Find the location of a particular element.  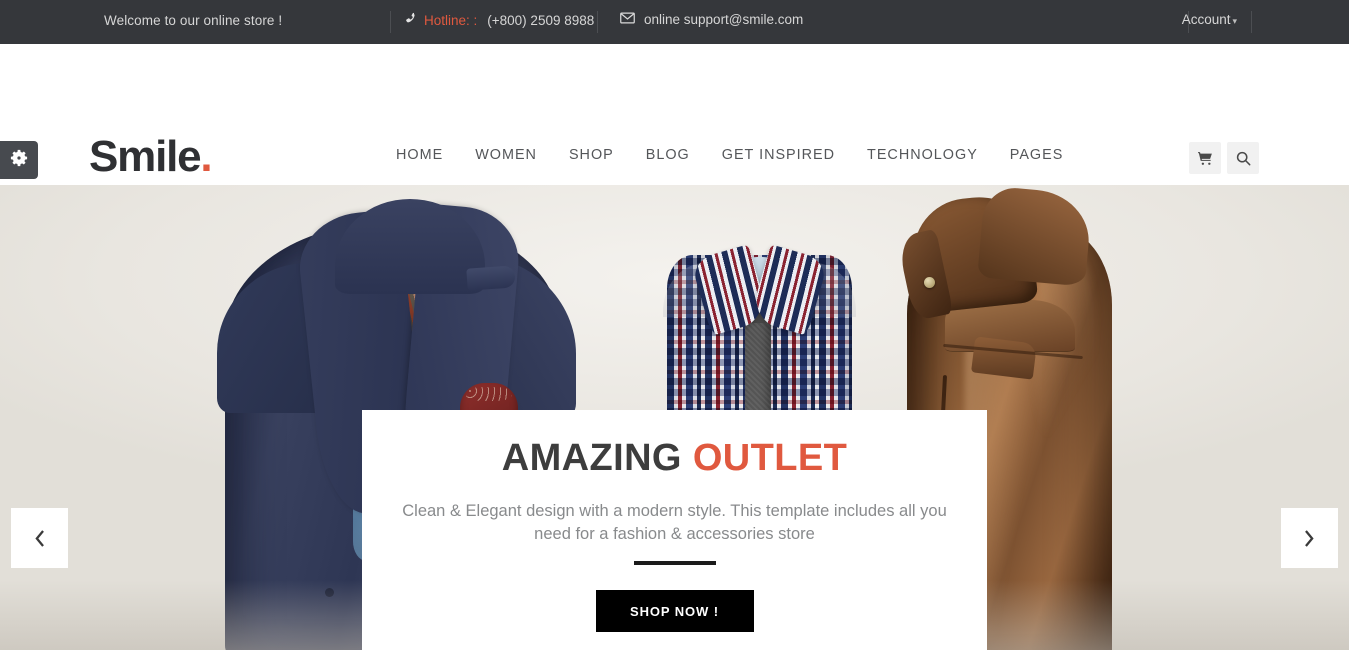

nav-item-blog: BLOG is located at coordinates (668, 155).